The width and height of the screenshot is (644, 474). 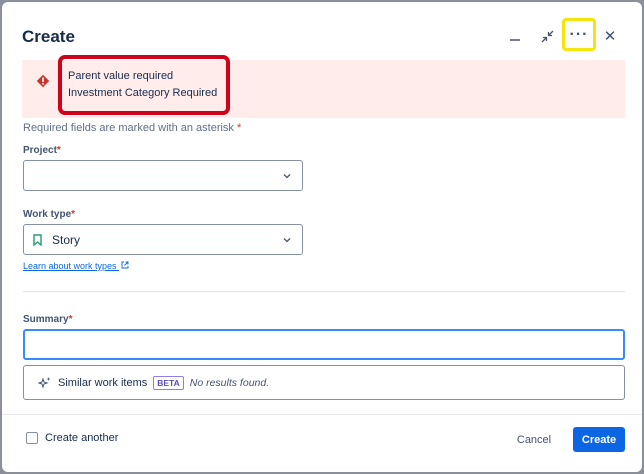 I want to click on cancel-button: Cancel, so click(x=534, y=440).